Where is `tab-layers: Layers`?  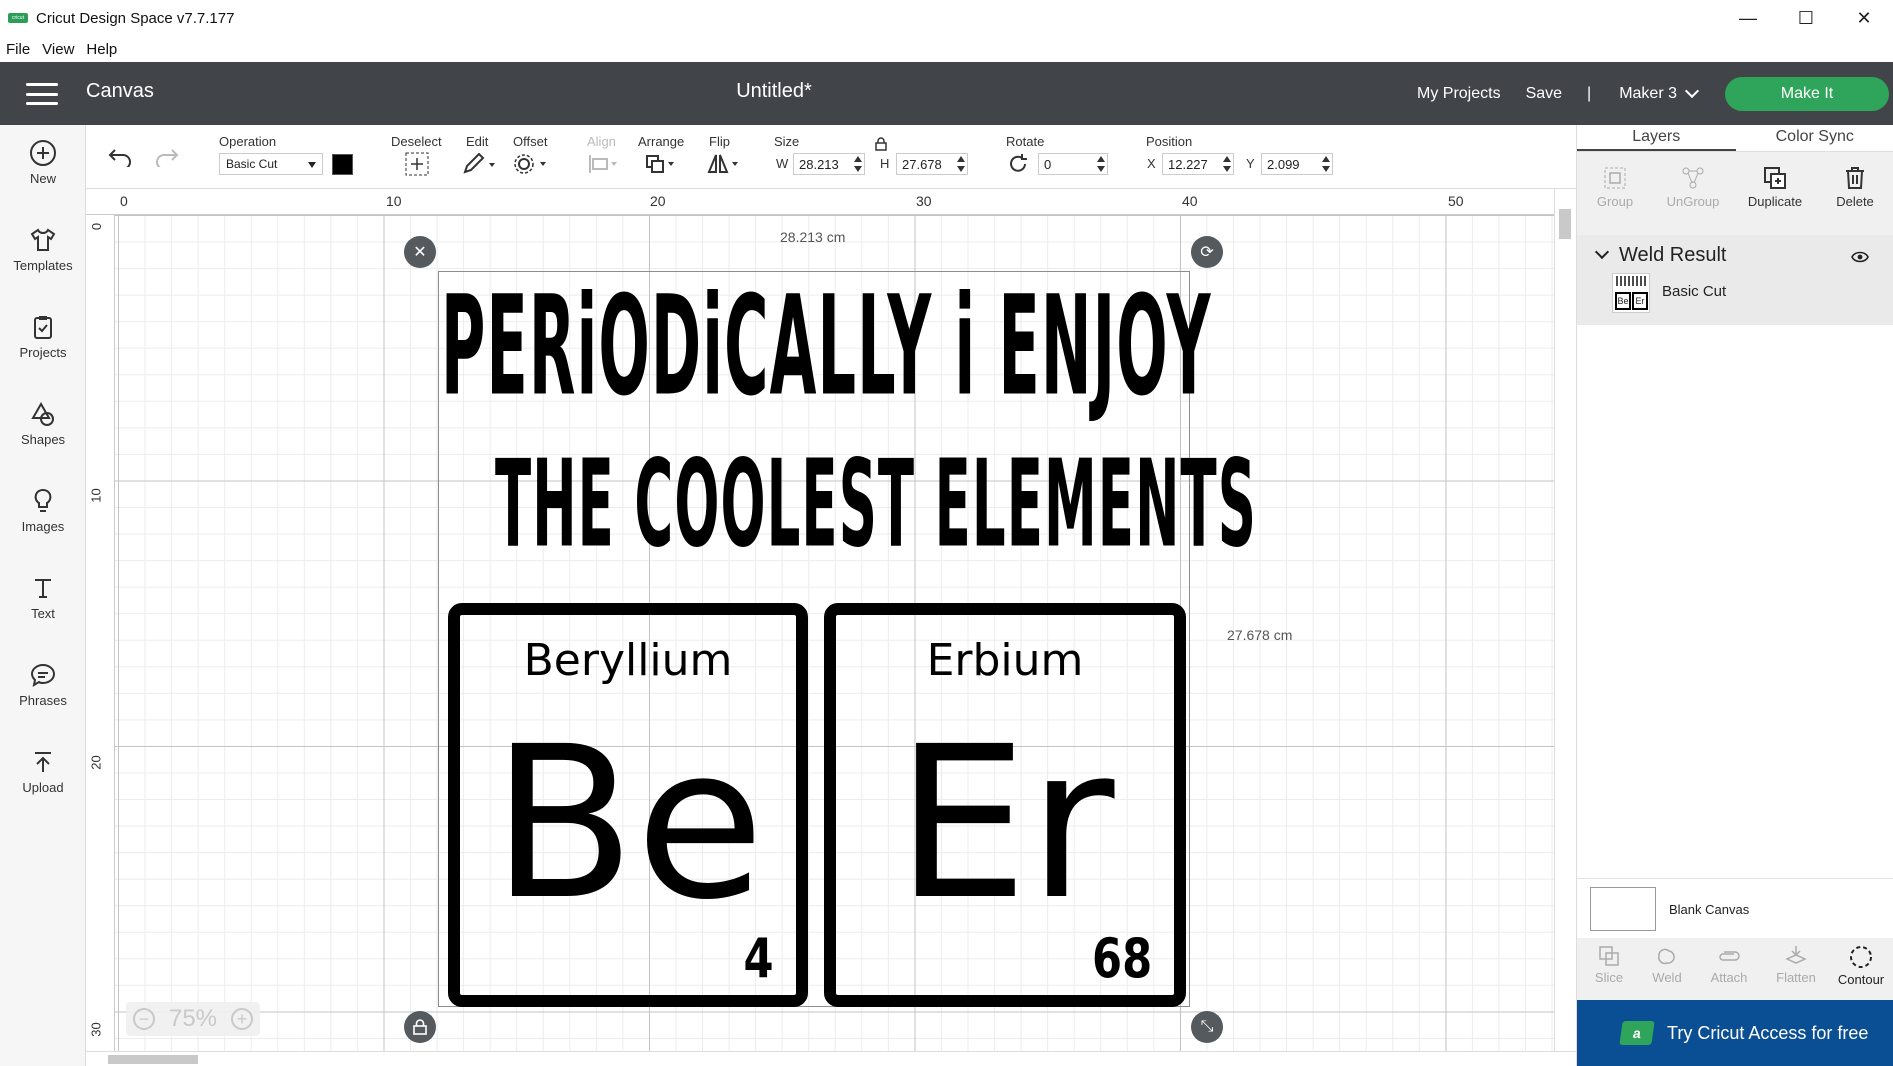 tab-layers: Layers is located at coordinates (1656, 138).